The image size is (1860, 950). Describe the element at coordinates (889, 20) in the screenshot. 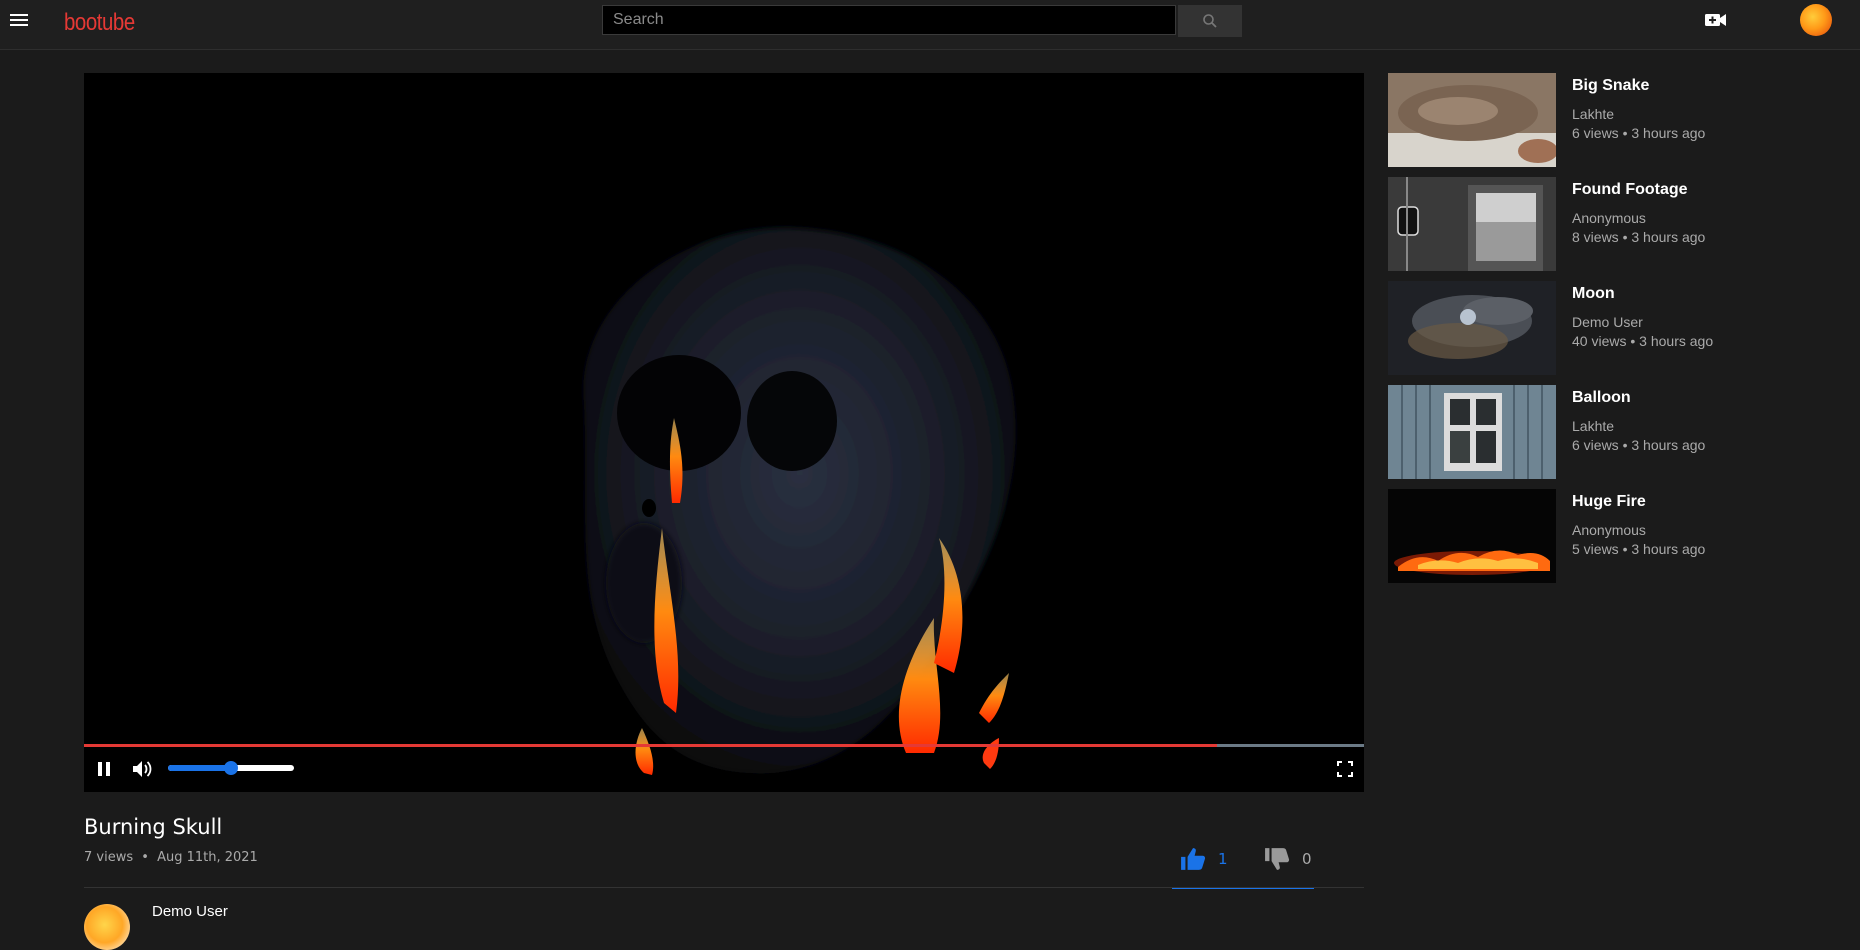

I see `search-input` at that location.